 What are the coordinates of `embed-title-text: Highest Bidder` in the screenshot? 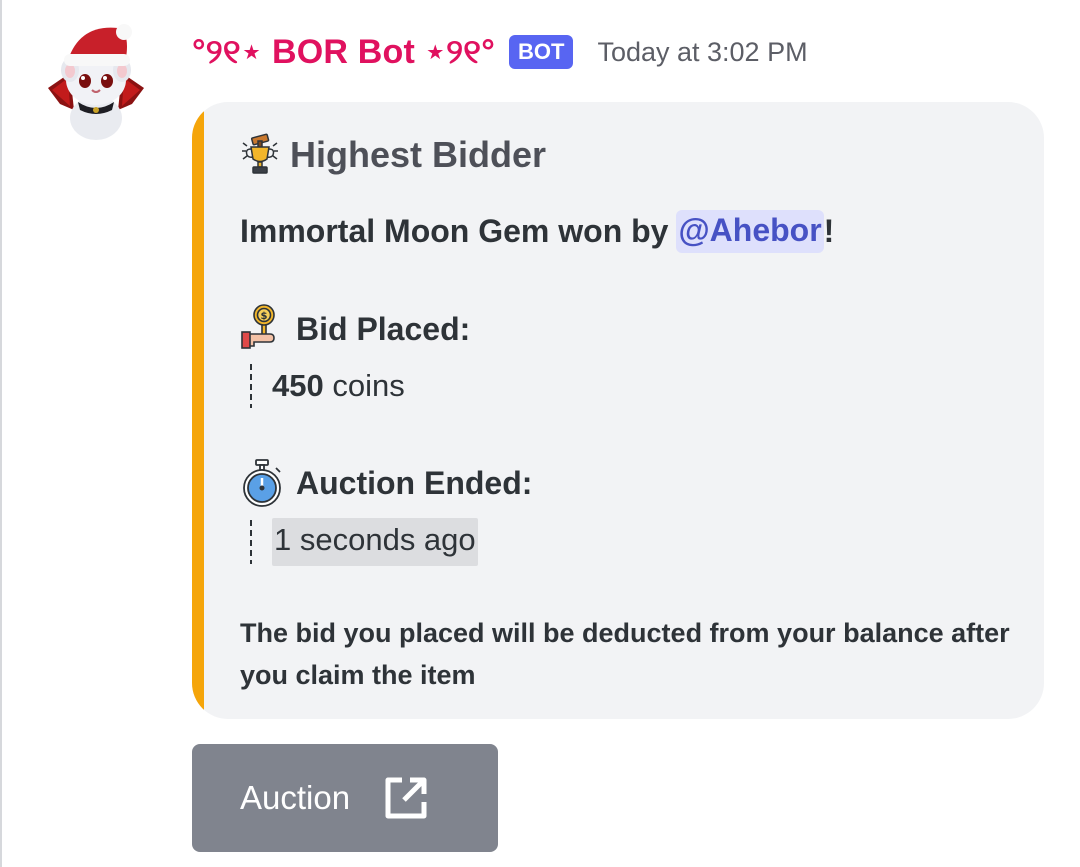 It's located at (418, 154).